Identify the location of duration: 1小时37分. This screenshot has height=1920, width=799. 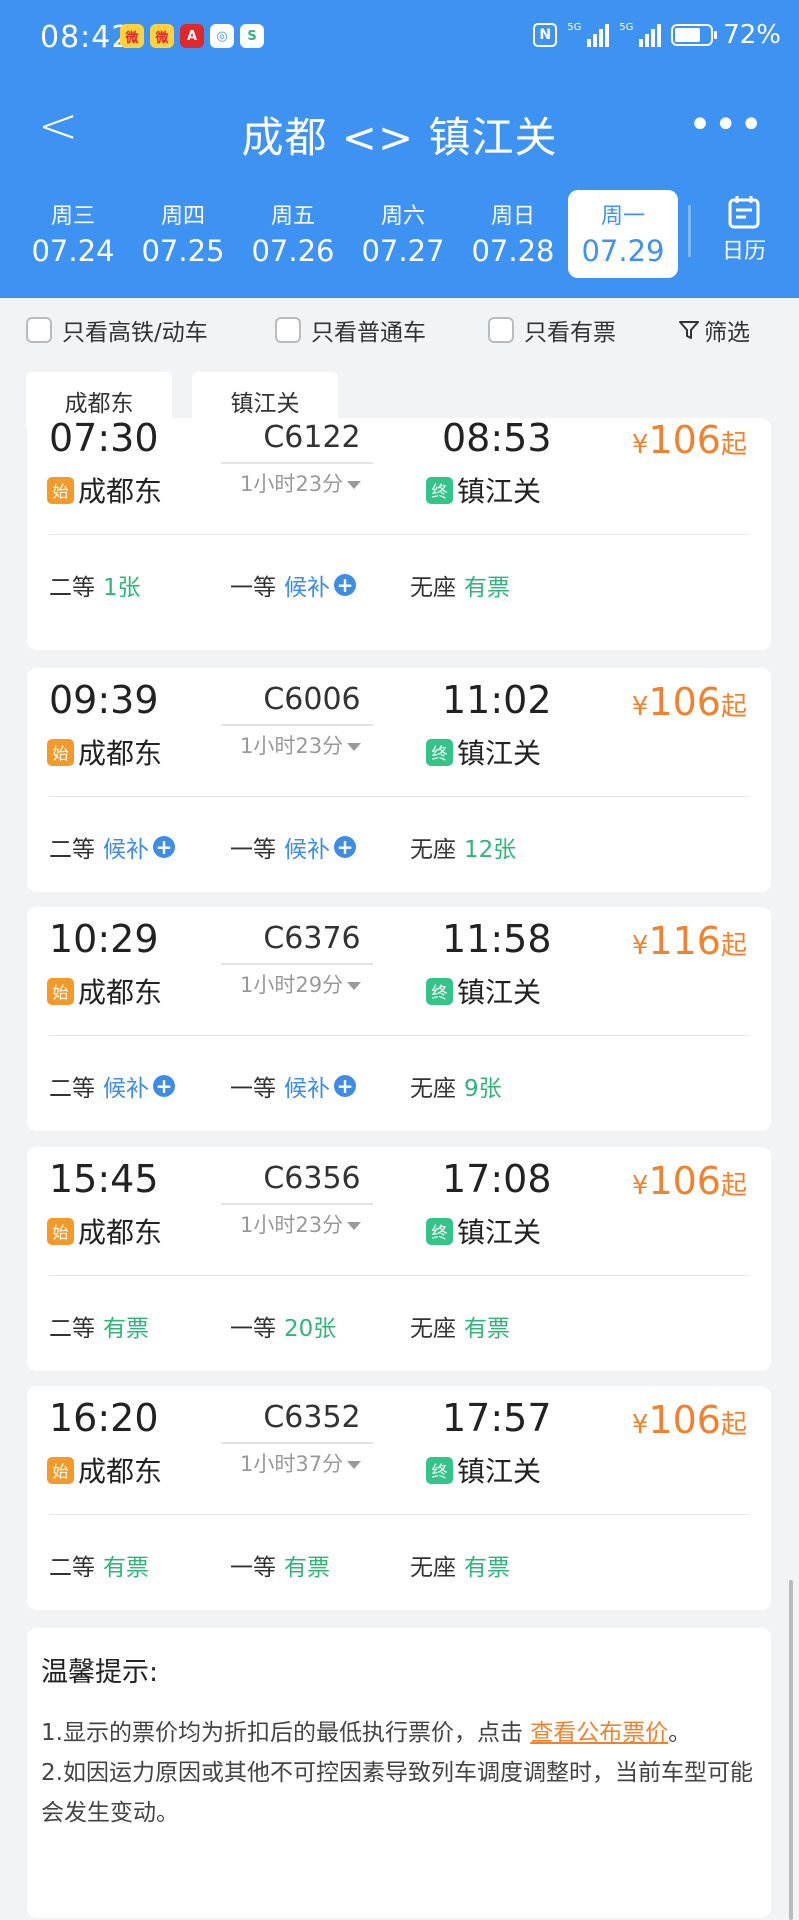
(307, 1463).